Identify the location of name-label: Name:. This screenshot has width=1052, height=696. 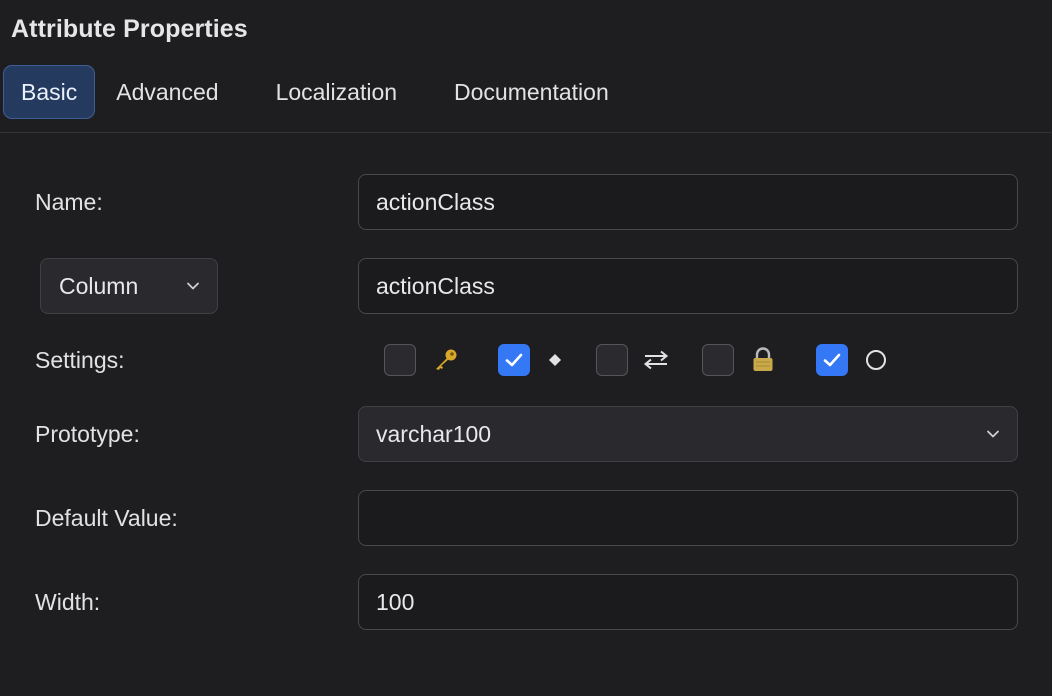
(69, 202).